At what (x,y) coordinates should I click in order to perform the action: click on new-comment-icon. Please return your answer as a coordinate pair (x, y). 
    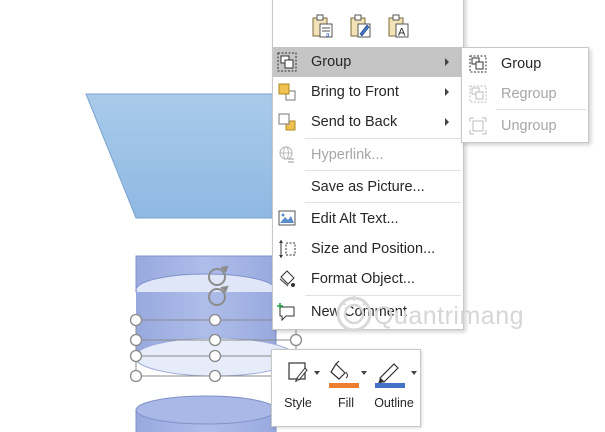
    Looking at the image, I should click on (286, 312).